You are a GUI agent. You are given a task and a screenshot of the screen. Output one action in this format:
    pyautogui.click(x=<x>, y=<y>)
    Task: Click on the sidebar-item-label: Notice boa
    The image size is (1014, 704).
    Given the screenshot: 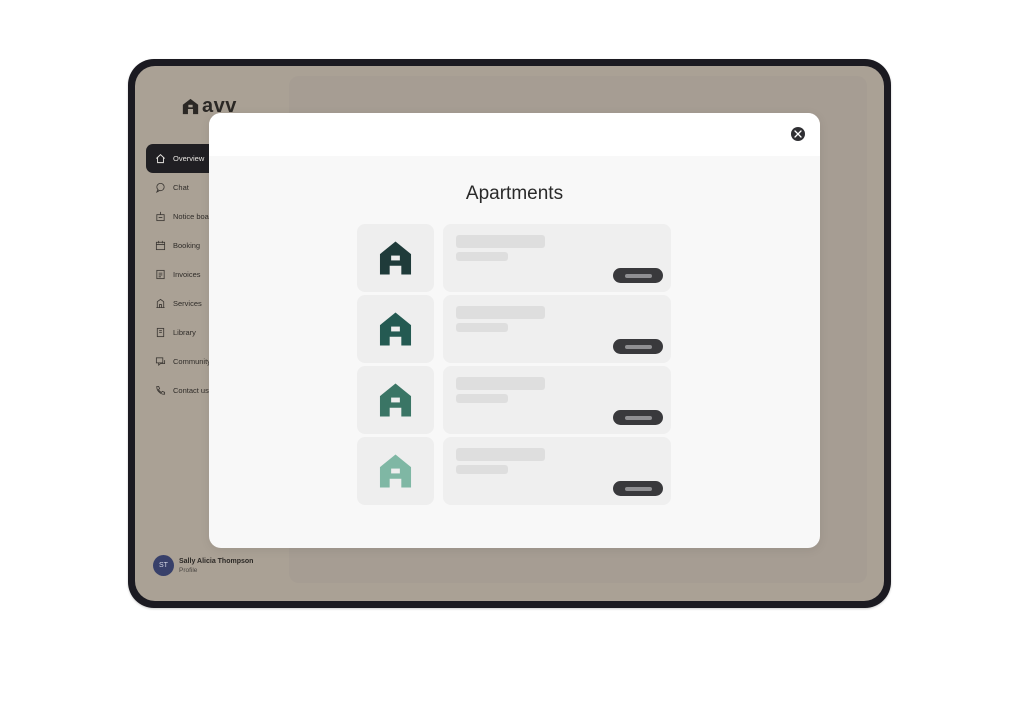 What is the action you would take?
    pyautogui.click(x=191, y=216)
    